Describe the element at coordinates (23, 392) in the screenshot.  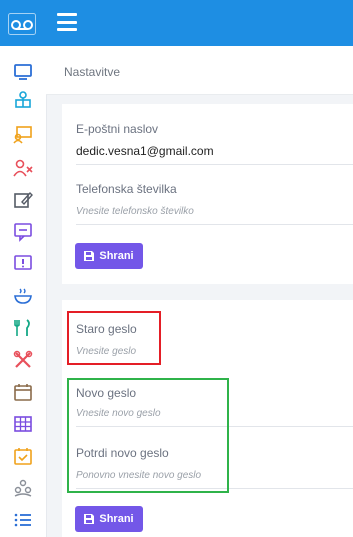
I see `calendar-icon` at that location.